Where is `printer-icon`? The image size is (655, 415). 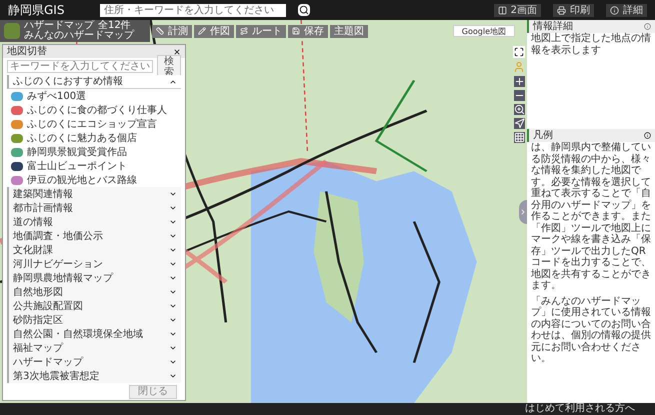 printer-icon is located at coordinates (561, 10).